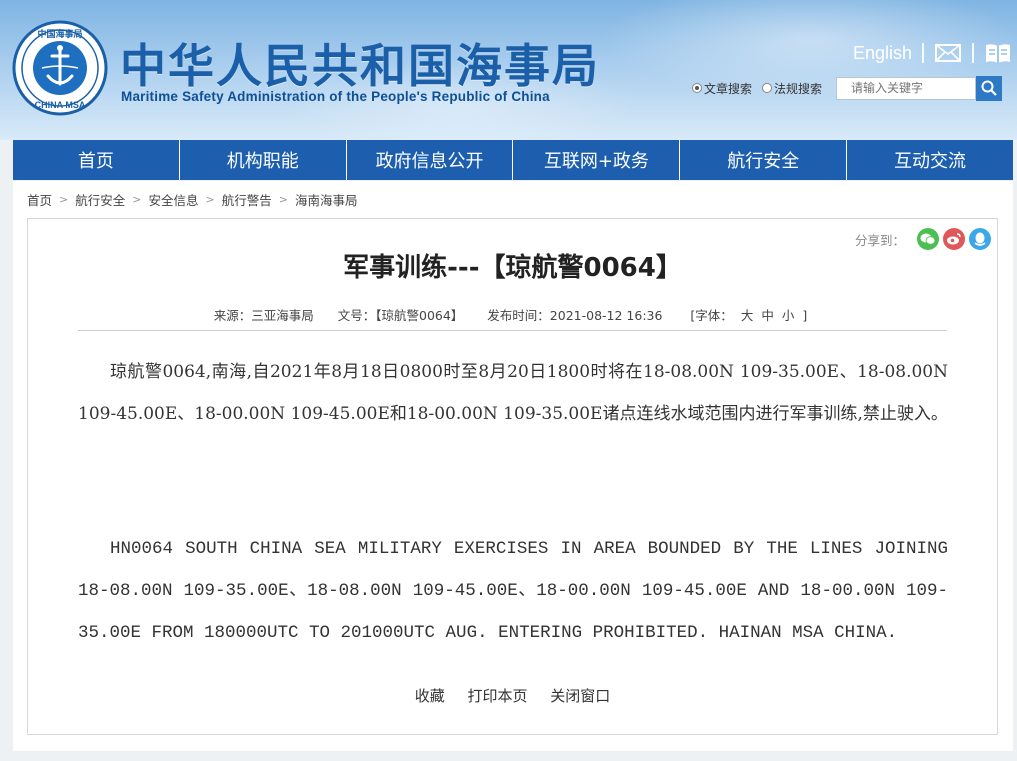  I want to click on search-button, so click(989, 88).